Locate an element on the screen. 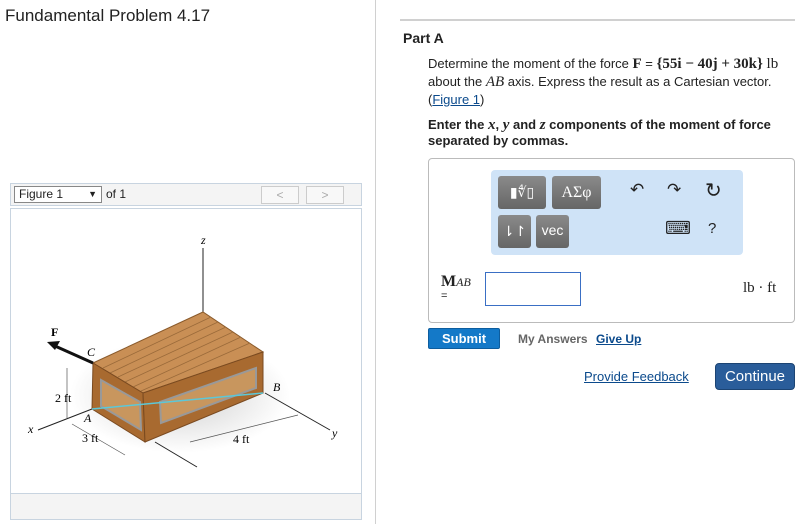 This screenshot has width=811, height=524. figure-footer is located at coordinates (186, 507).